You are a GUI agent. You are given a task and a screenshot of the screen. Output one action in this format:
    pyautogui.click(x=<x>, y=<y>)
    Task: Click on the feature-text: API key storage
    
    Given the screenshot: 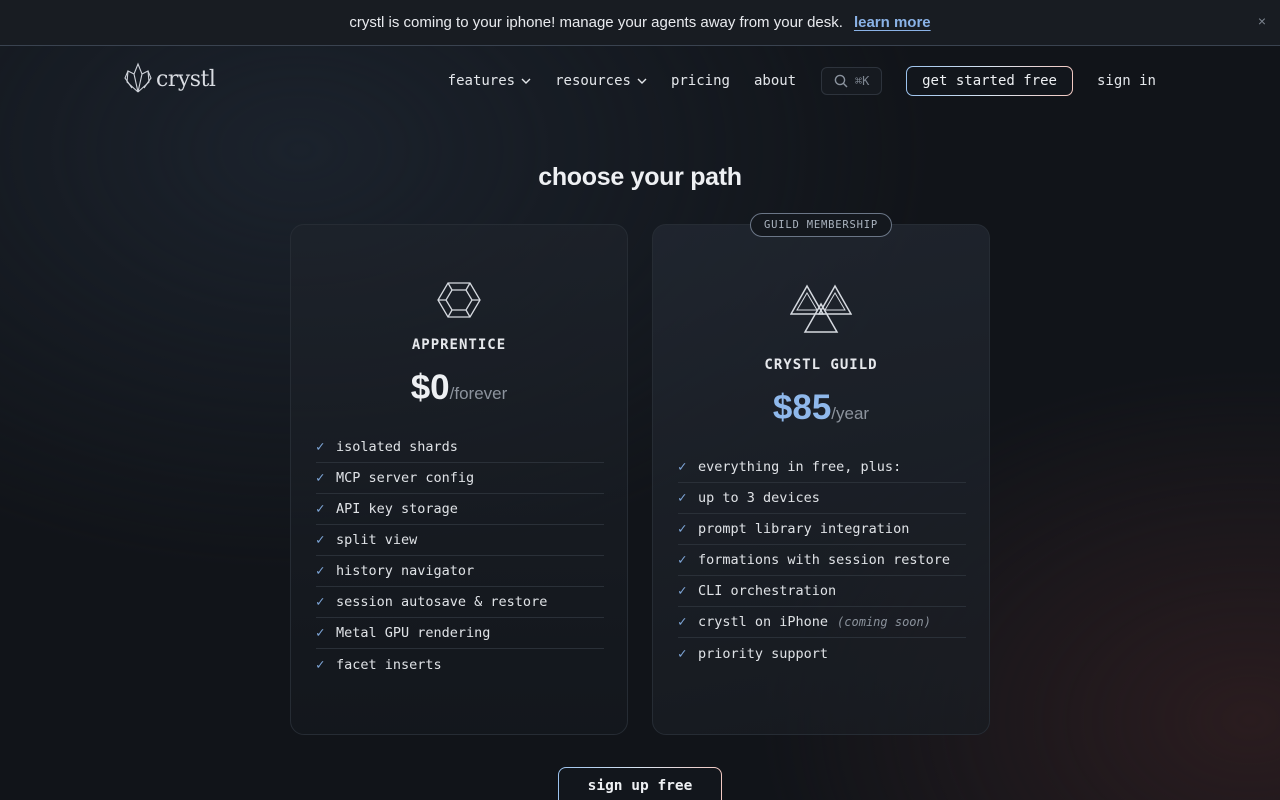 What is the action you would take?
    pyautogui.click(x=397, y=509)
    